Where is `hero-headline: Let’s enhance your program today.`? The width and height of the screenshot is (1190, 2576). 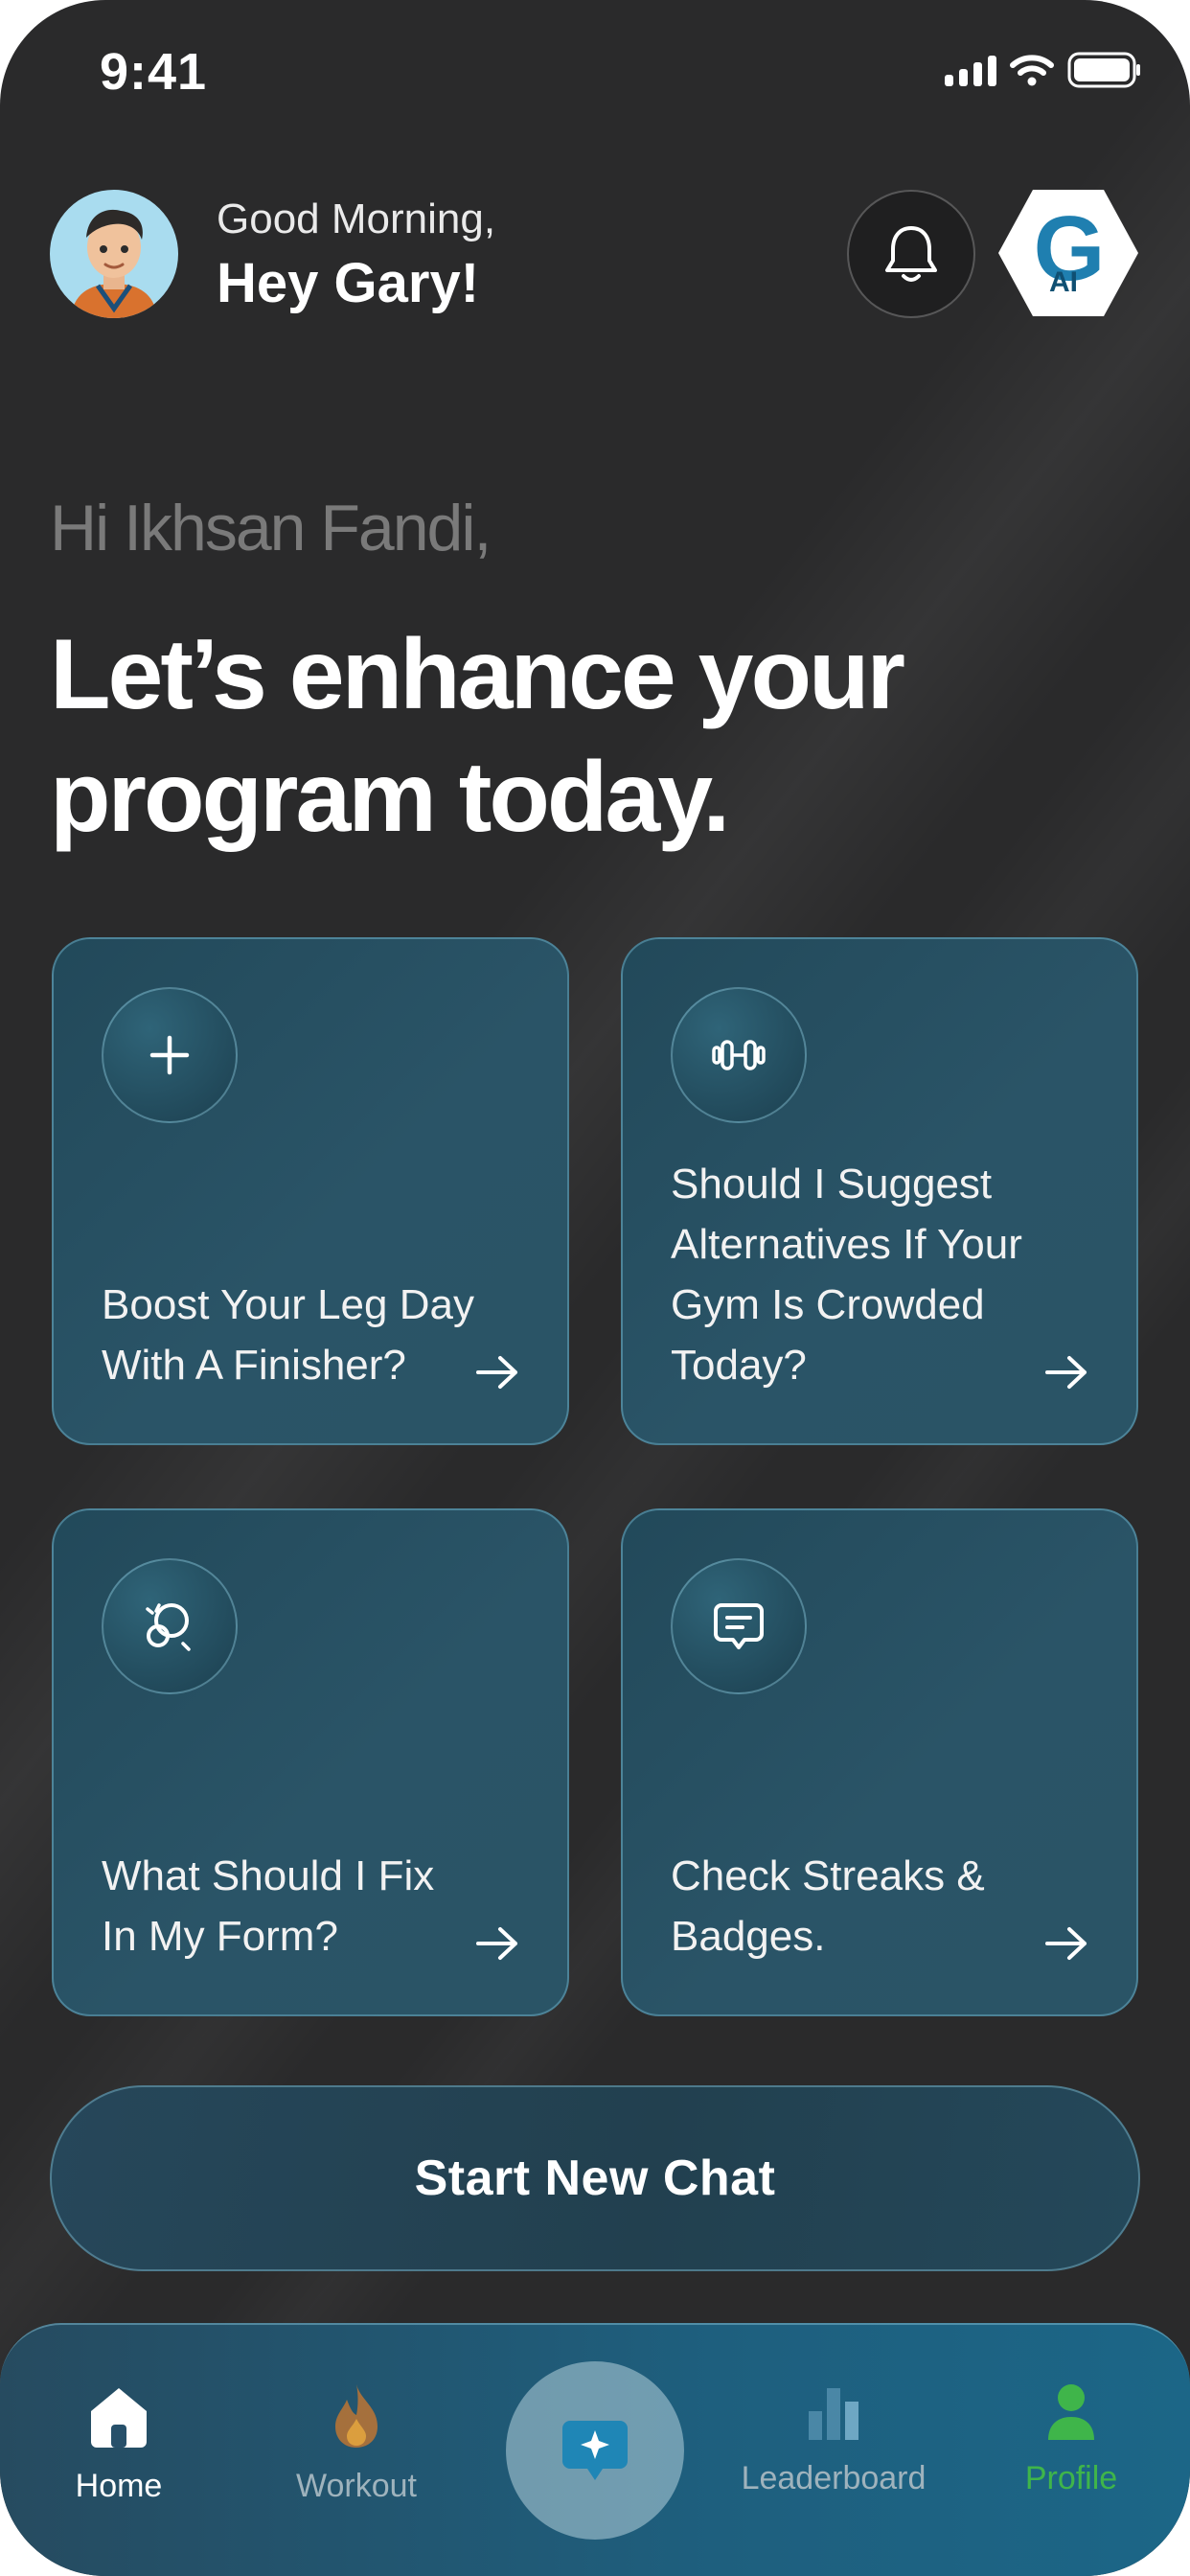 hero-headline: Let’s enhance your program today. is located at coordinates (478, 736).